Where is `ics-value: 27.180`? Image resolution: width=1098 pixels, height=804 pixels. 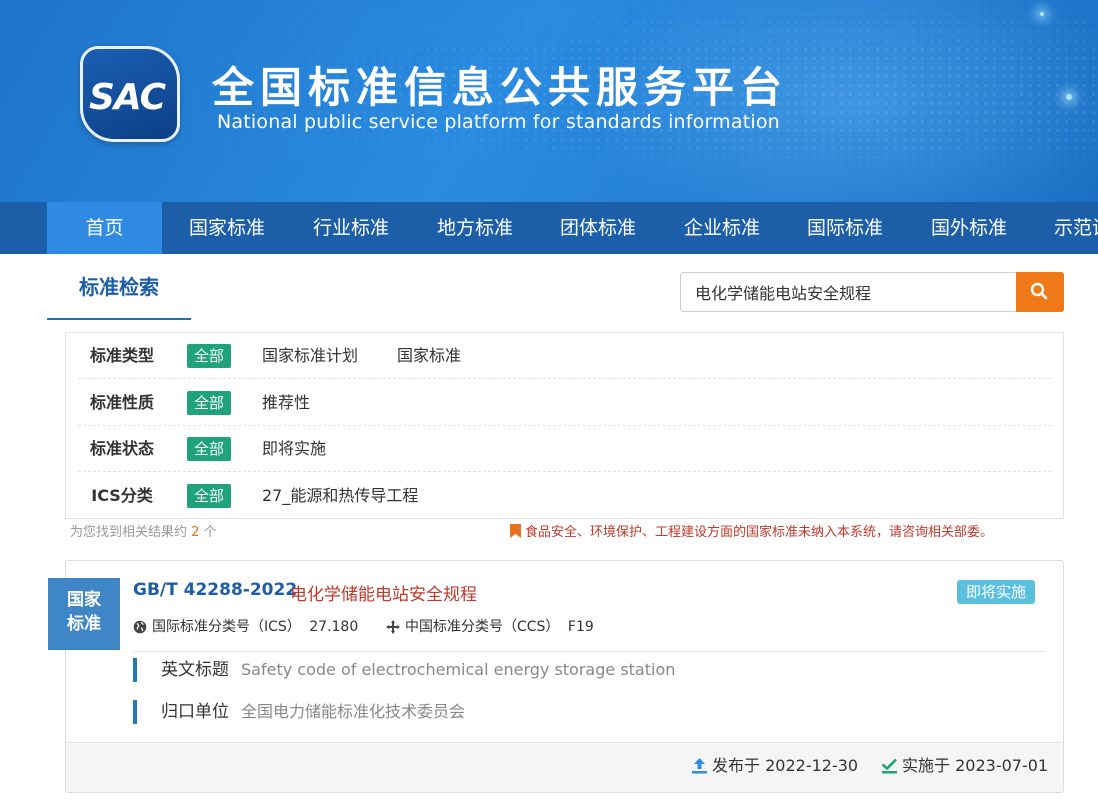
ics-value: 27.180 is located at coordinates (334, 627).